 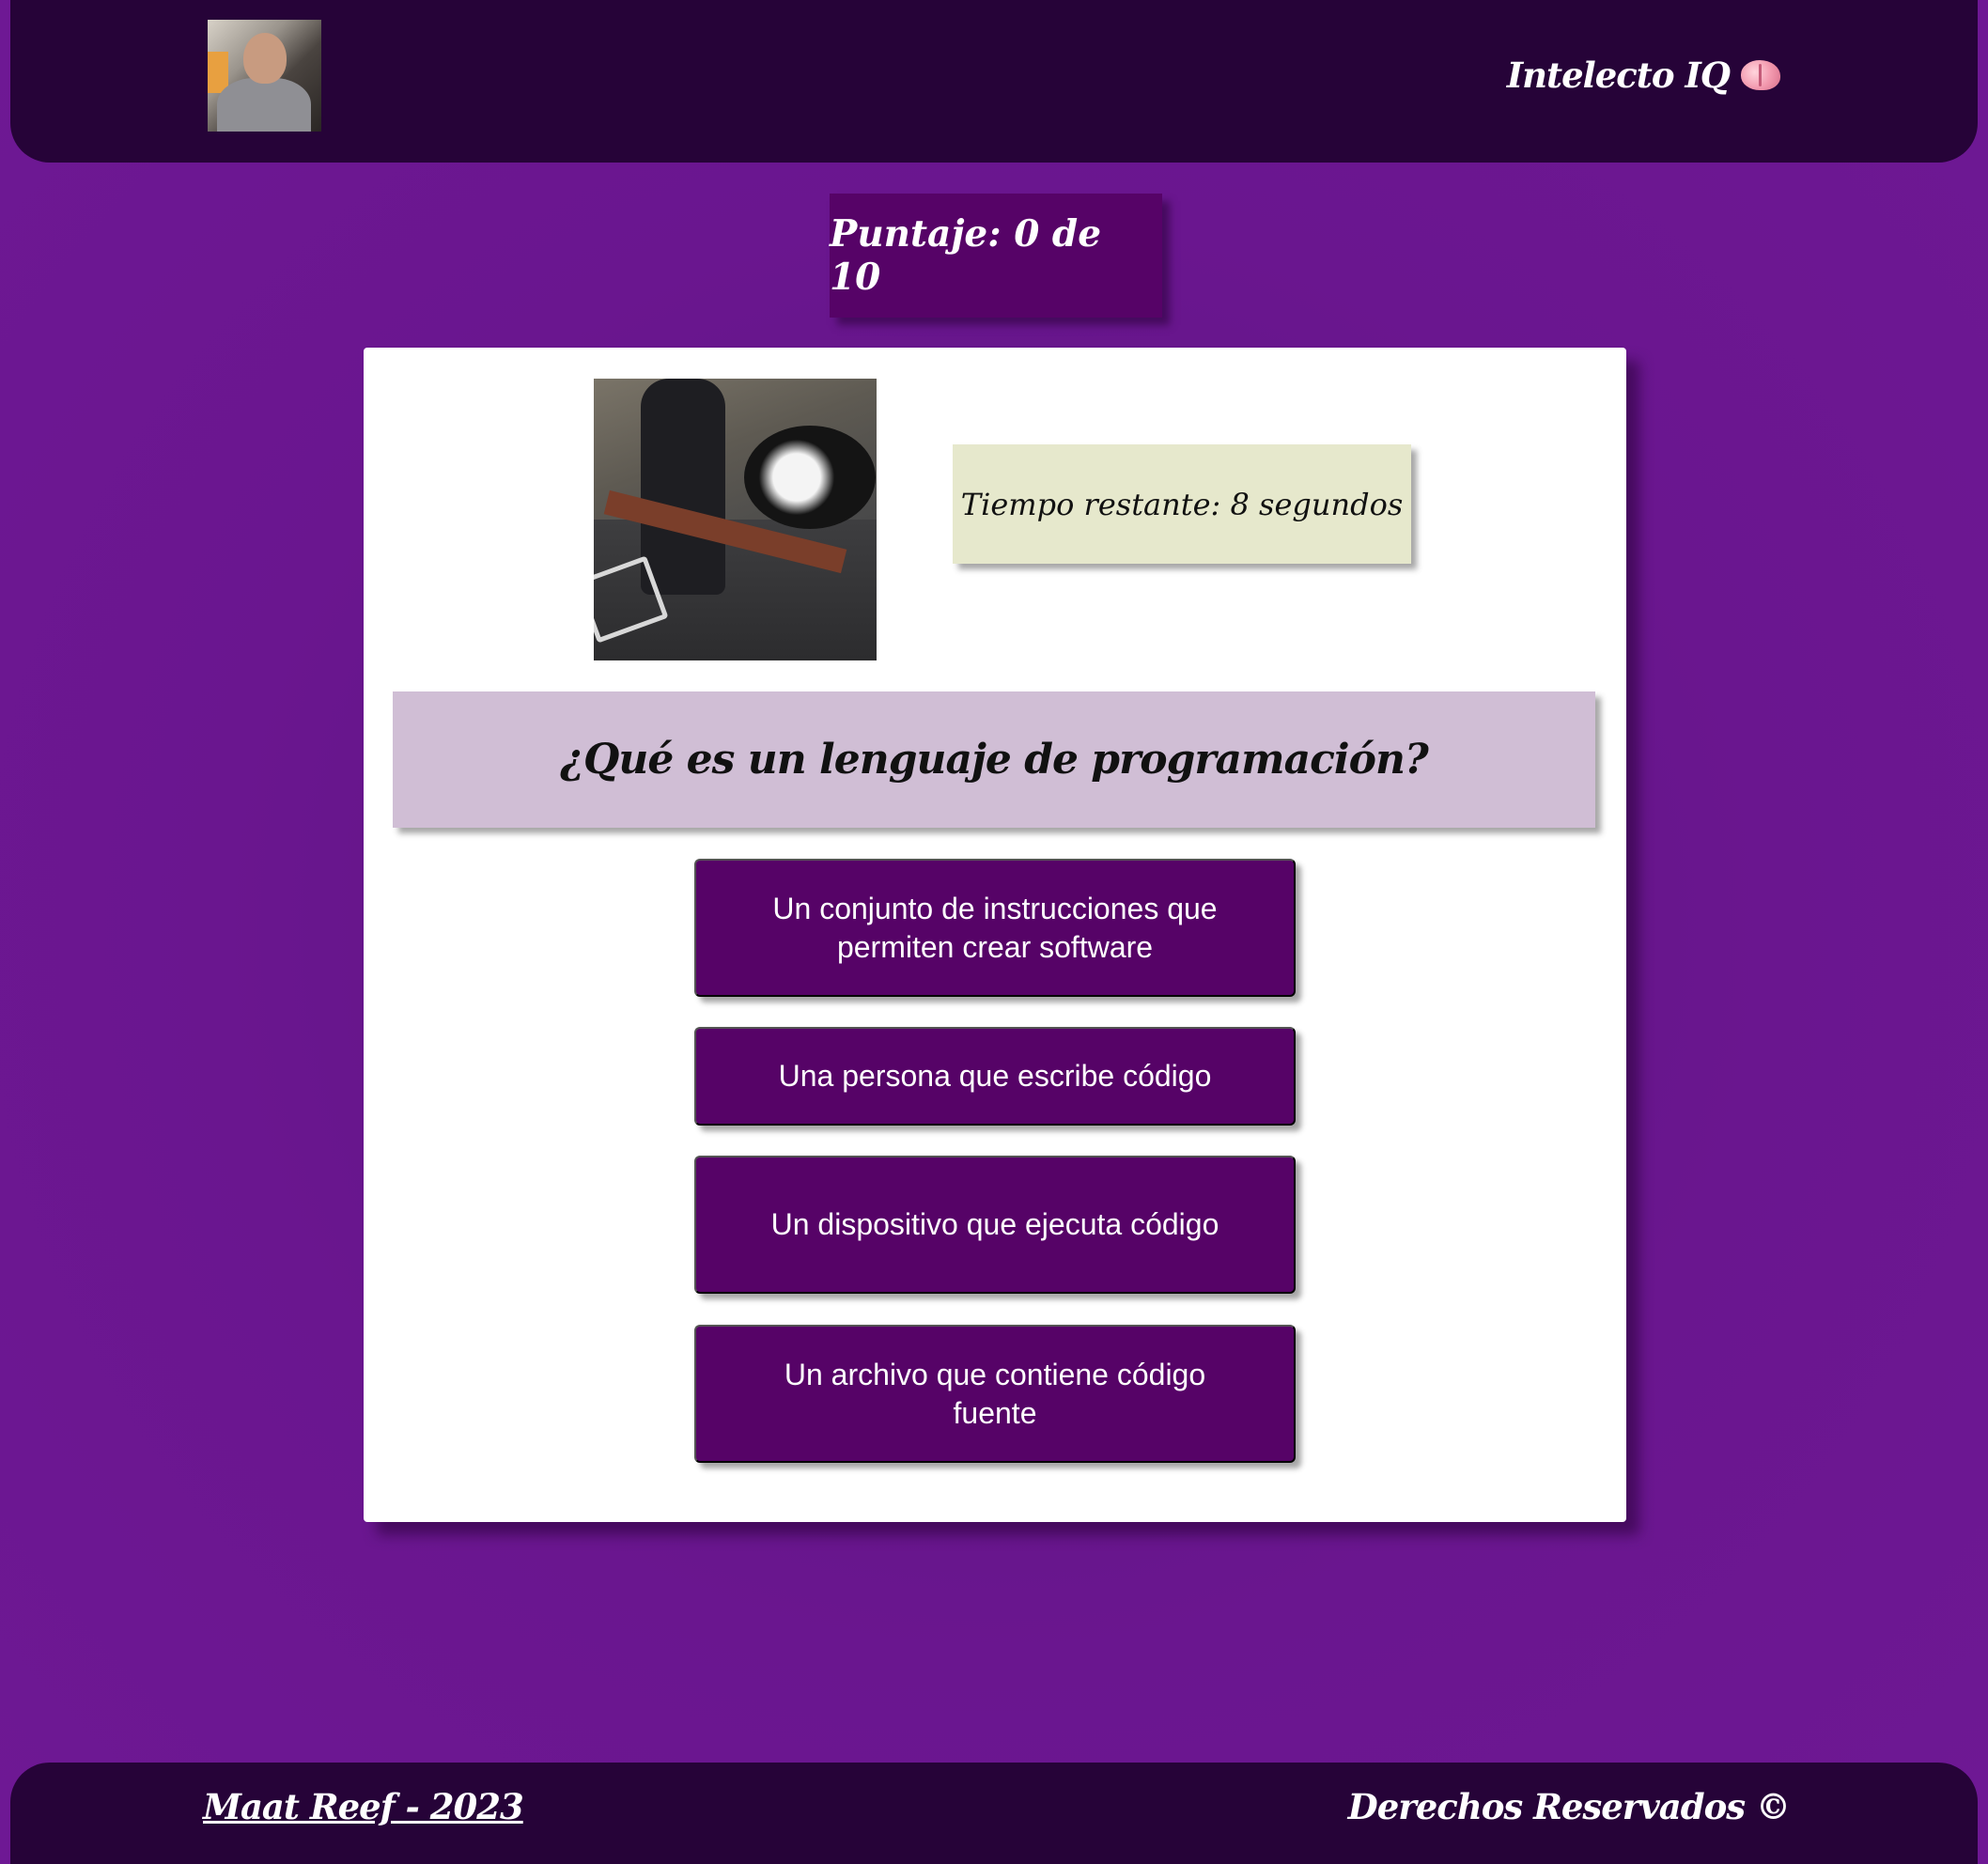 I want to click on avatar-body, so click(x=264, y=105).